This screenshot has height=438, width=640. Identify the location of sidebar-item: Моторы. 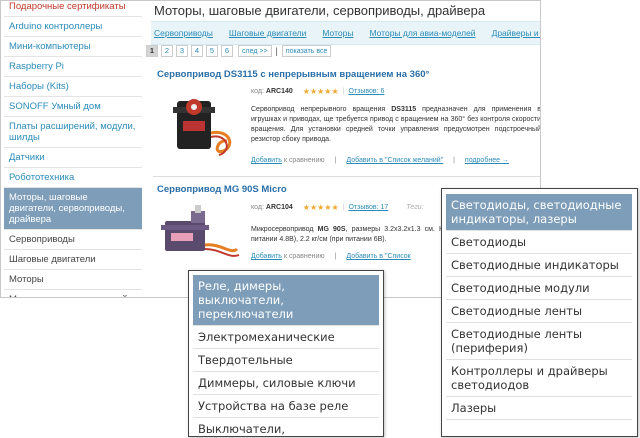
(73, 280).